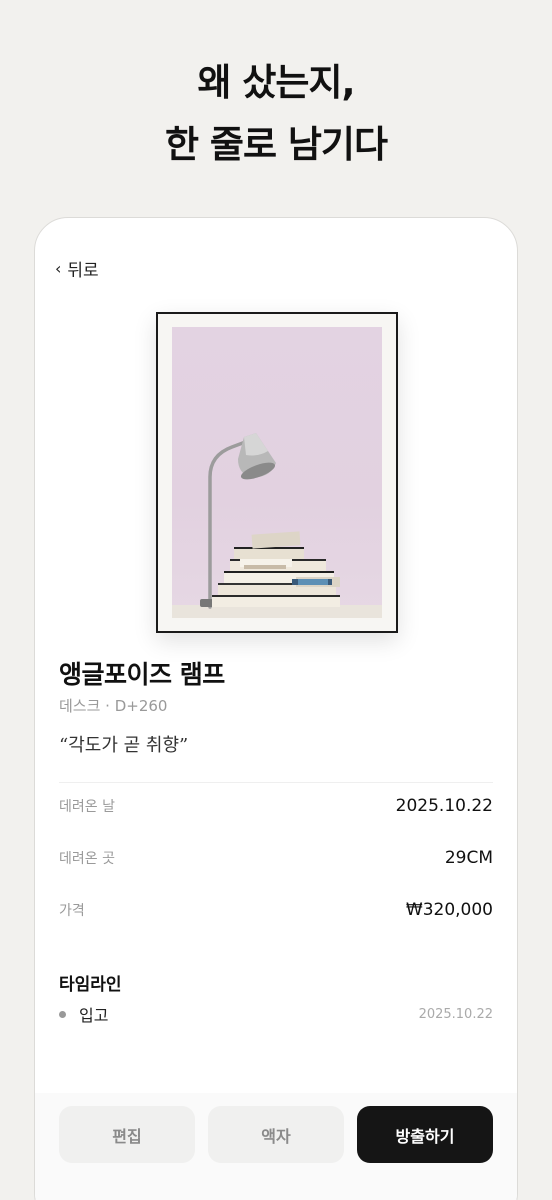  Describe the element at coordinates (276, 114) in the screenshot. I see `headline: 왜 샀는지, 한 줄로 남기다` at that location.